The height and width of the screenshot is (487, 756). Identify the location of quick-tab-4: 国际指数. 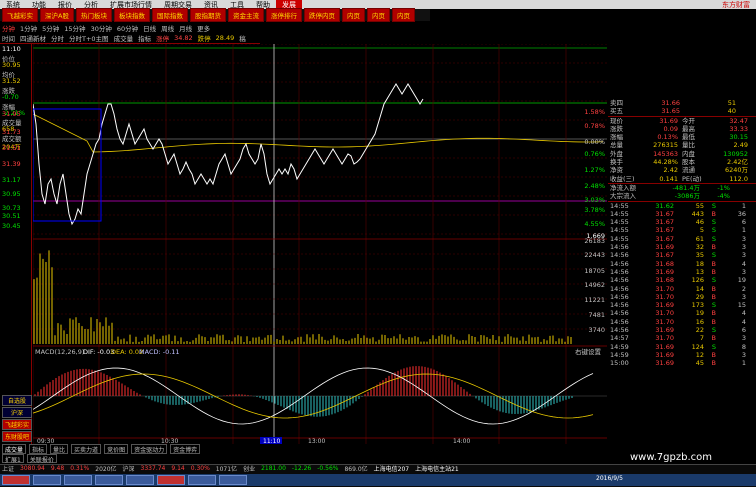
(170, 15).